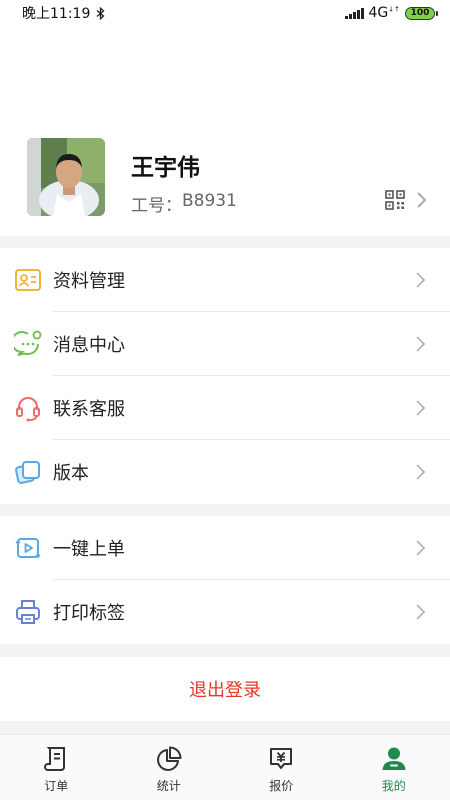 This screenshot has height=800, width=450. I want to click on profile-card-icon, so click(28, 280).